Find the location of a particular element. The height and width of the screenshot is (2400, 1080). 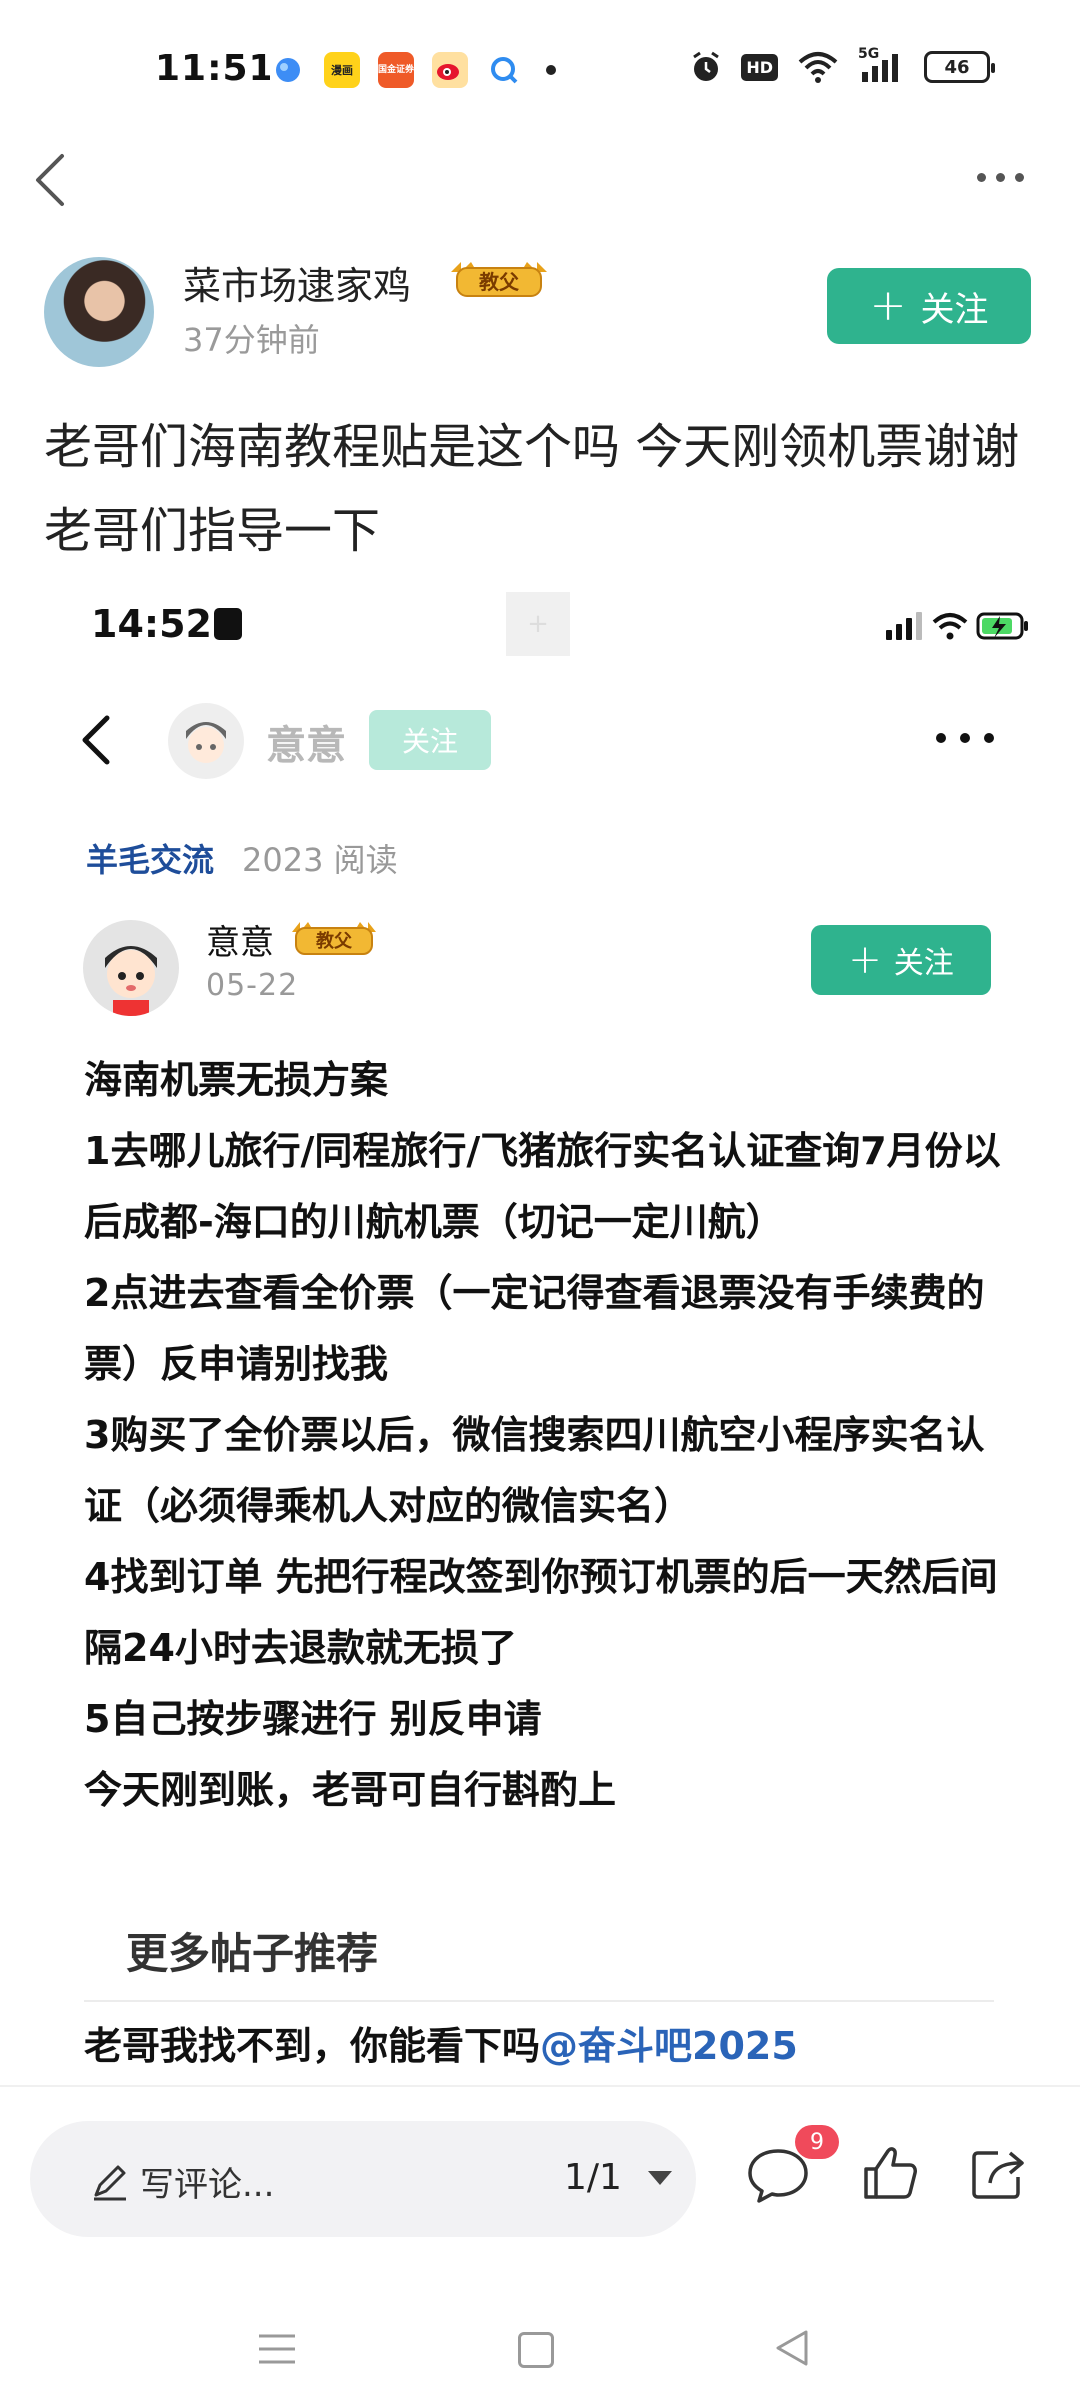

alarm-icon is located at coordinates (706, 66).